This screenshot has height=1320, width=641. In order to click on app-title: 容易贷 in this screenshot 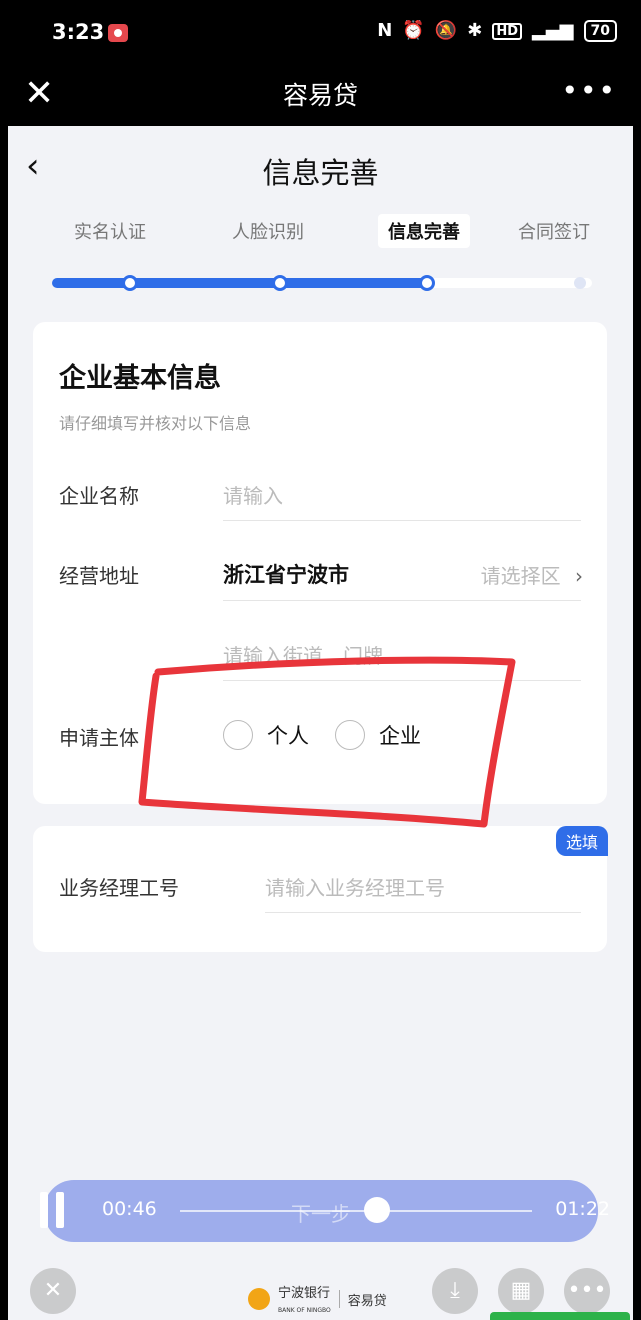, I will do `click(320, 95)`.